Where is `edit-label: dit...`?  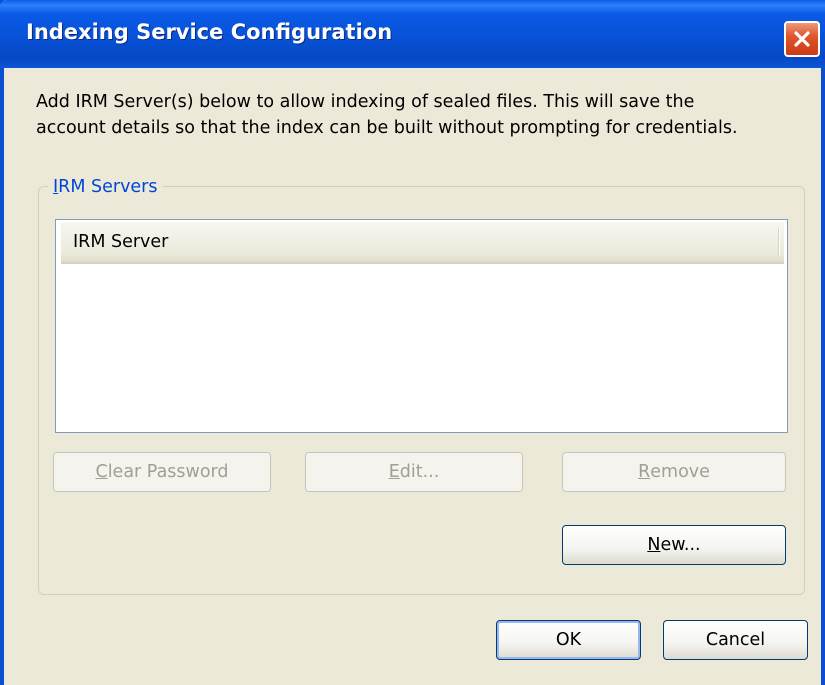
edit-label: dit... is located at coordinates (419, 472).